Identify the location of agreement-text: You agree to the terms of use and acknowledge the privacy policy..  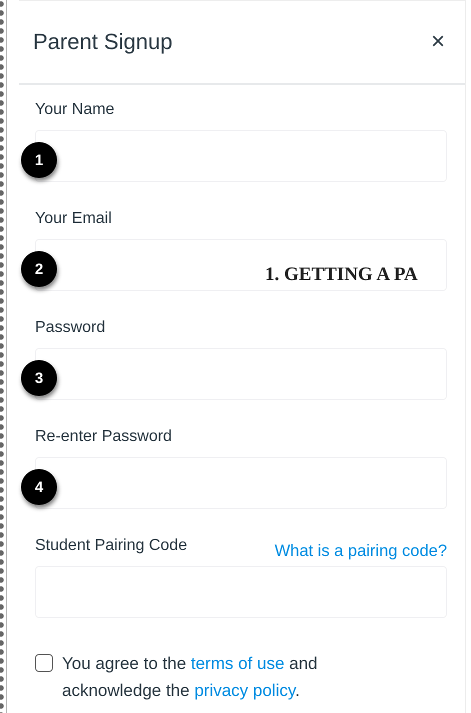
(190, 677).